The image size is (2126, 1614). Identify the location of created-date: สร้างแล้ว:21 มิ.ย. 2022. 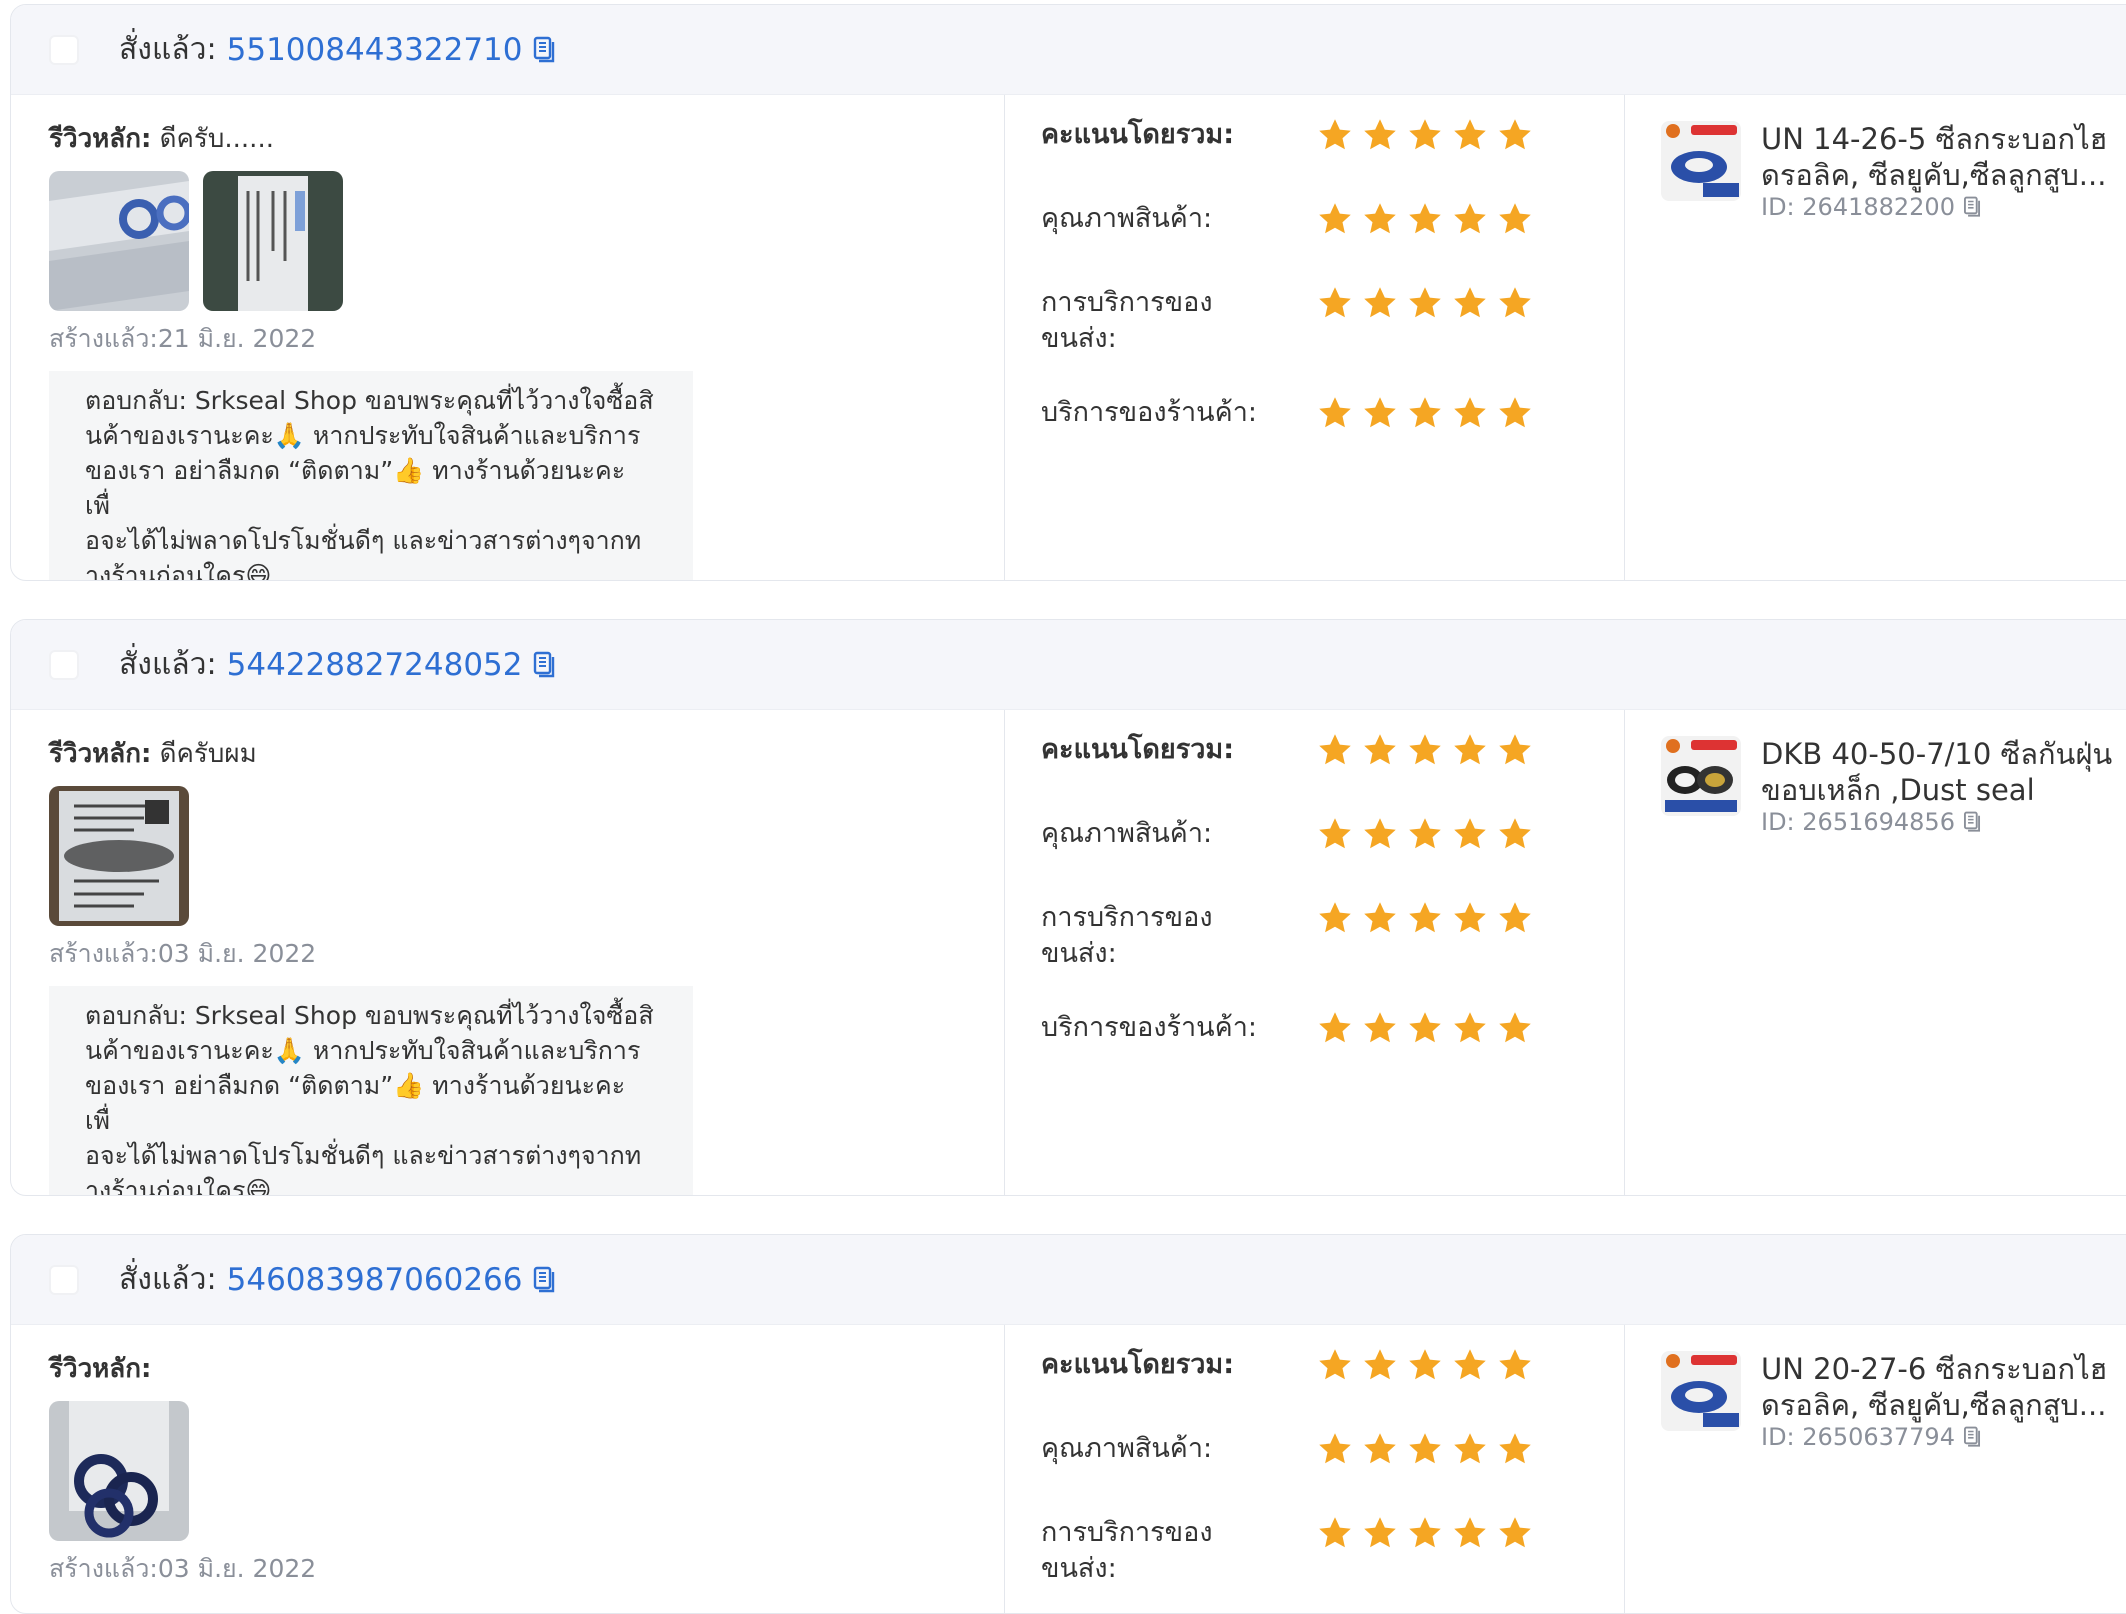
(183, 338).